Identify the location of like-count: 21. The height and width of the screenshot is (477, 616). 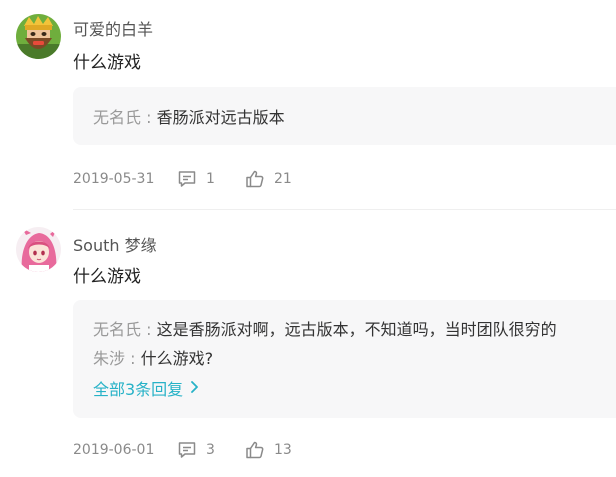
(283, 179).